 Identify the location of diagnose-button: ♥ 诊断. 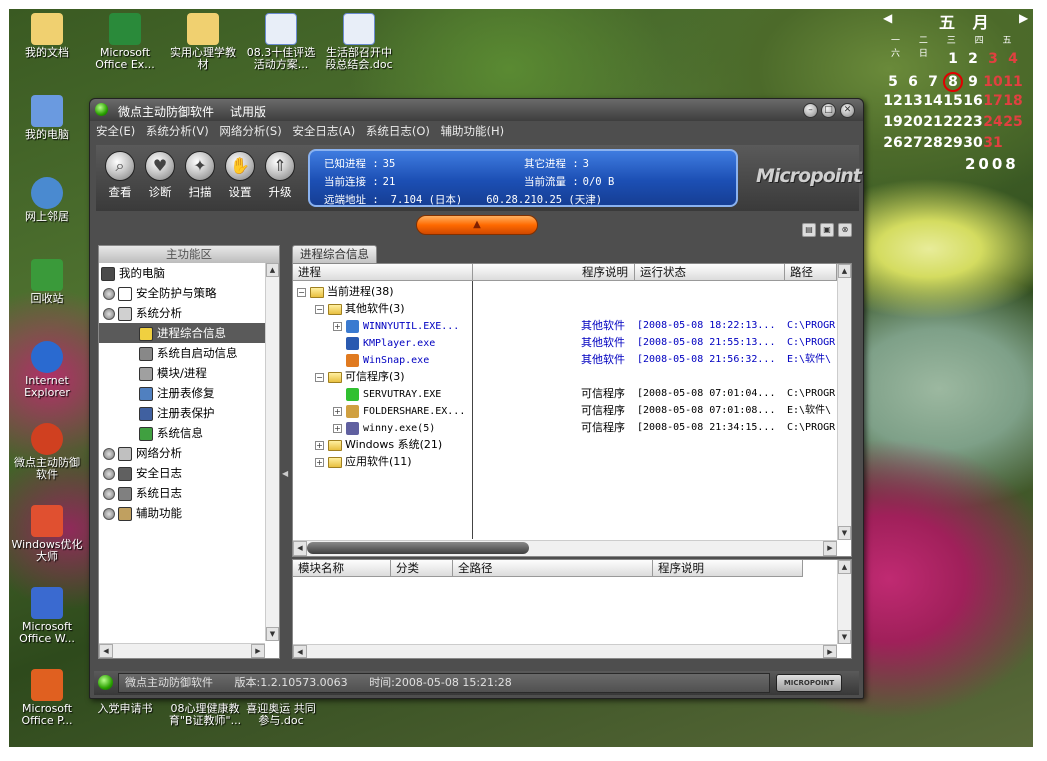
(160, 175).